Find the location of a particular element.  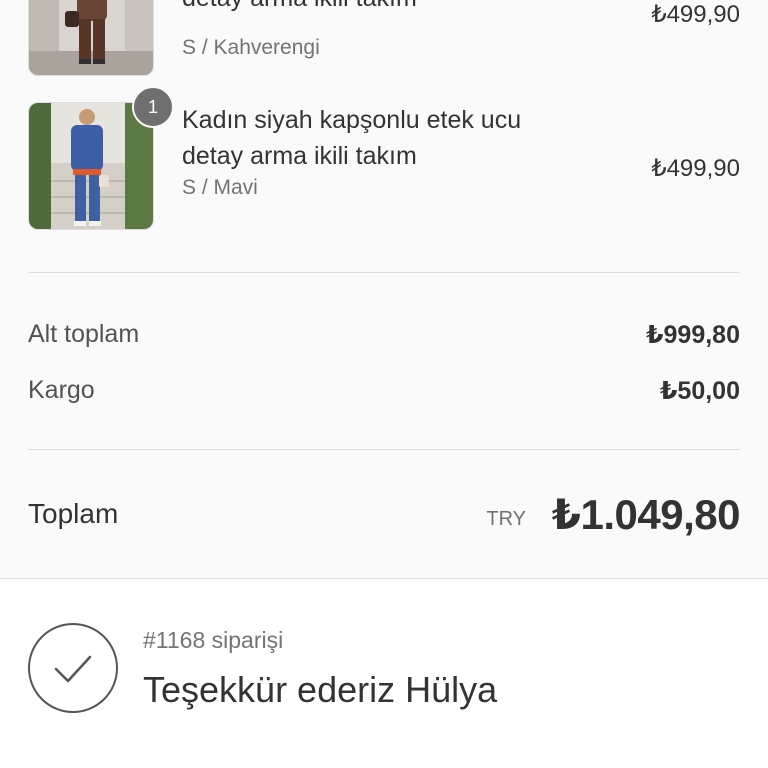

quantity-badge: 1 is located at coordinates (153, 107).